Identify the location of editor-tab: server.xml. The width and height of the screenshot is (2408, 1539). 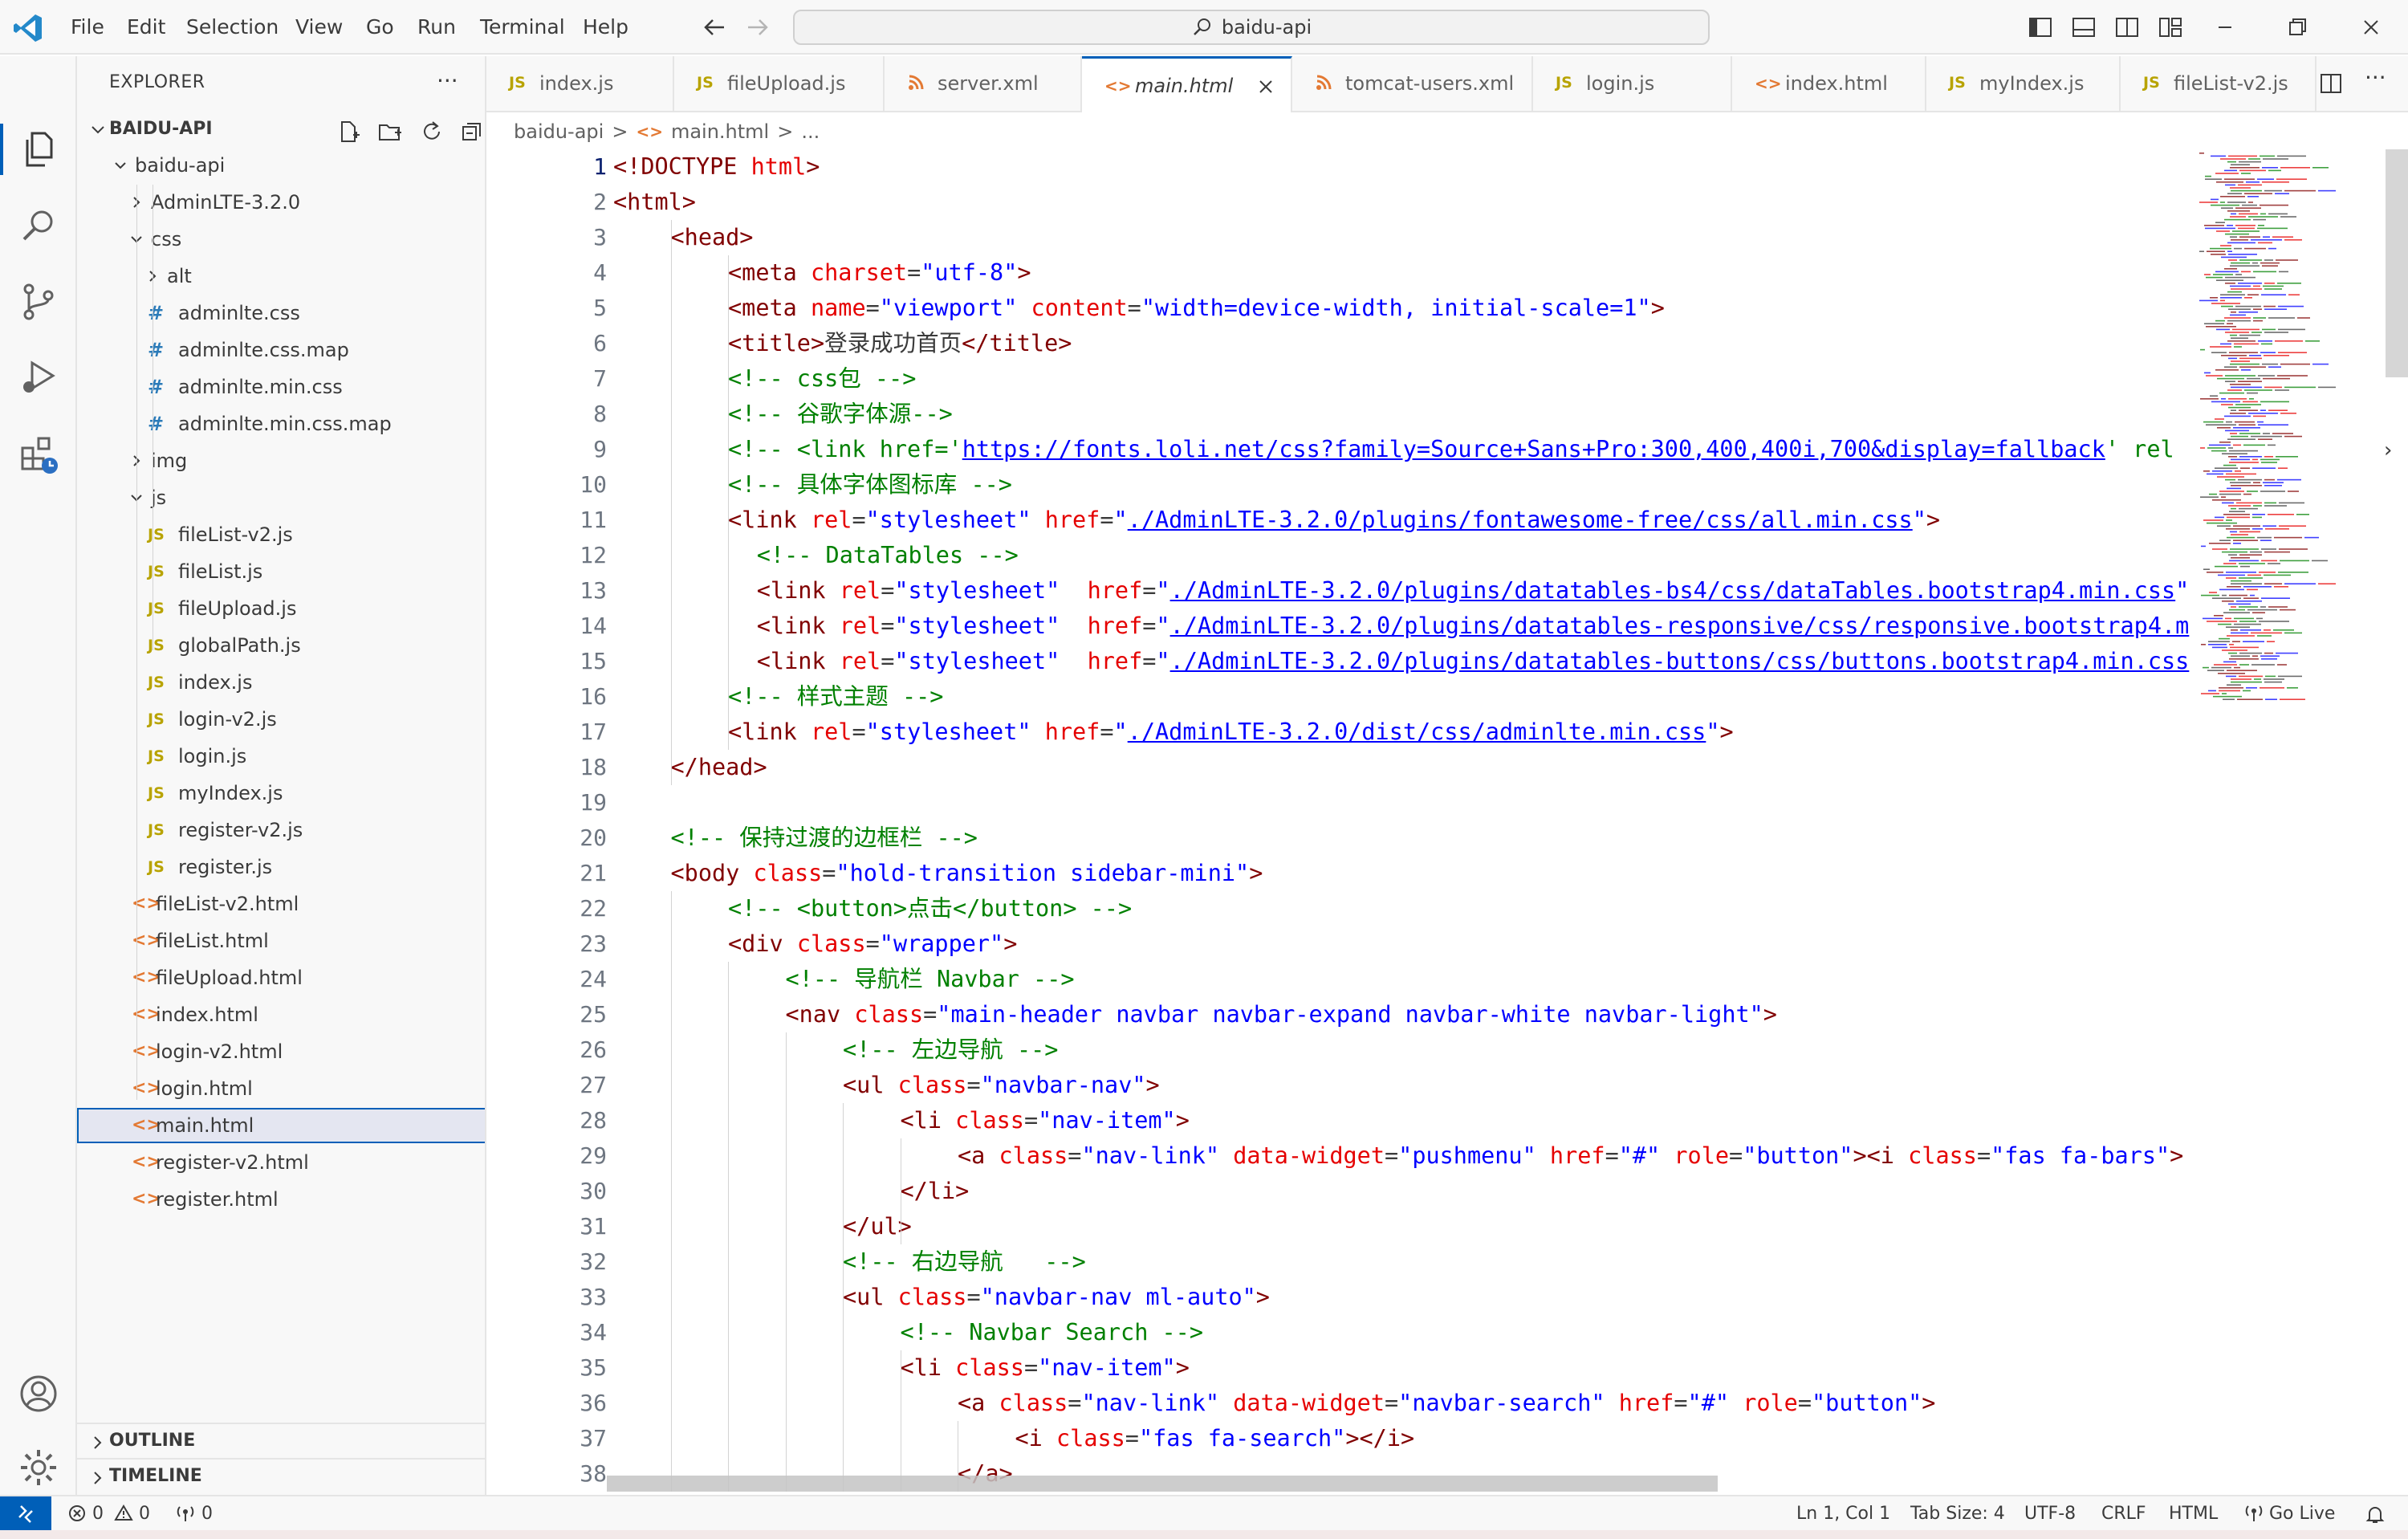
(983, 84).